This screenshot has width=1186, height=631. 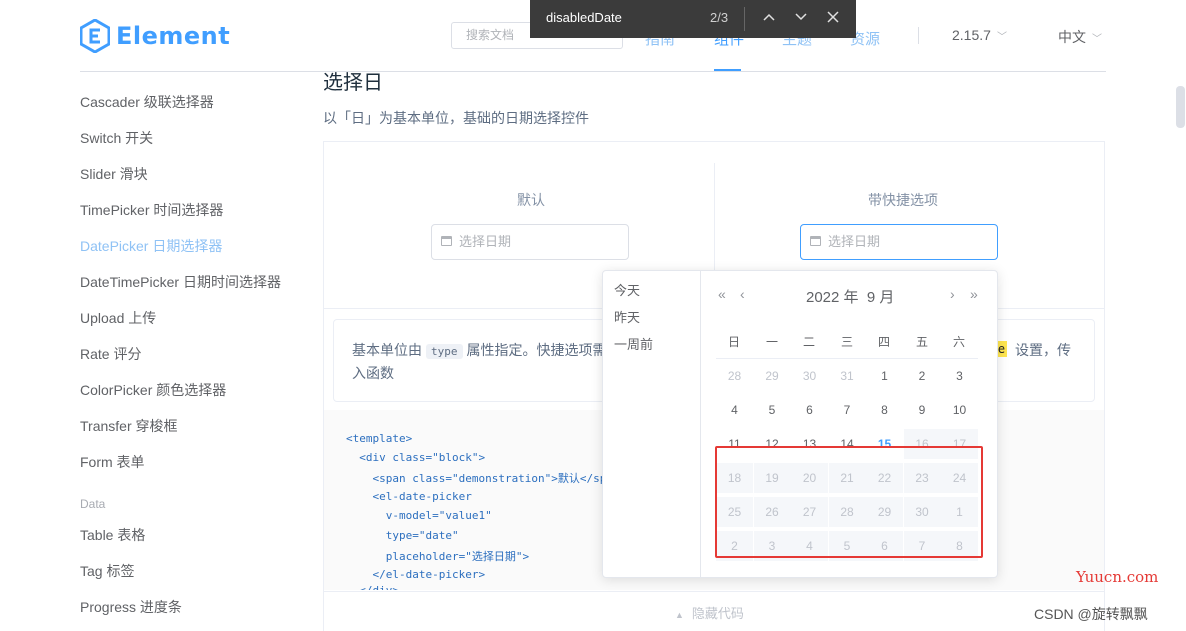 I want to click on prev-month-button: ‹, so click(x=742, y=294).